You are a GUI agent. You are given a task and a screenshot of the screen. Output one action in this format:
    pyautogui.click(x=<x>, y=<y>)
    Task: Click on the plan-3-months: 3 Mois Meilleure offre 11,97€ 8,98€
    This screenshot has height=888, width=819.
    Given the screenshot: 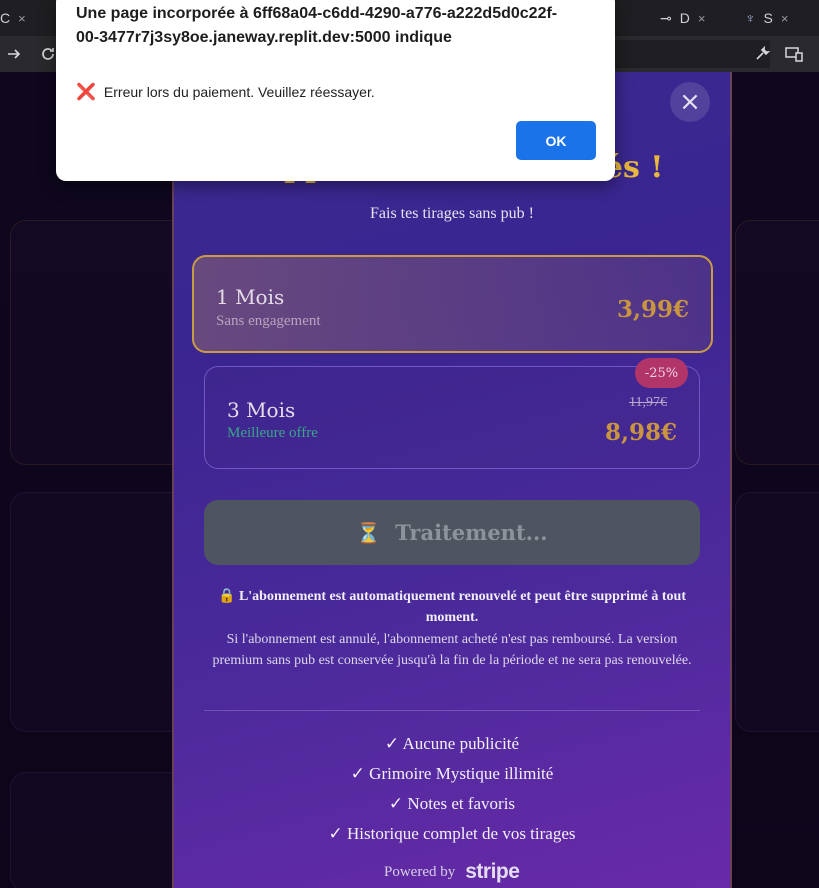 What is the action you would take?
    pyautogui.click(x=452, y=417)
    